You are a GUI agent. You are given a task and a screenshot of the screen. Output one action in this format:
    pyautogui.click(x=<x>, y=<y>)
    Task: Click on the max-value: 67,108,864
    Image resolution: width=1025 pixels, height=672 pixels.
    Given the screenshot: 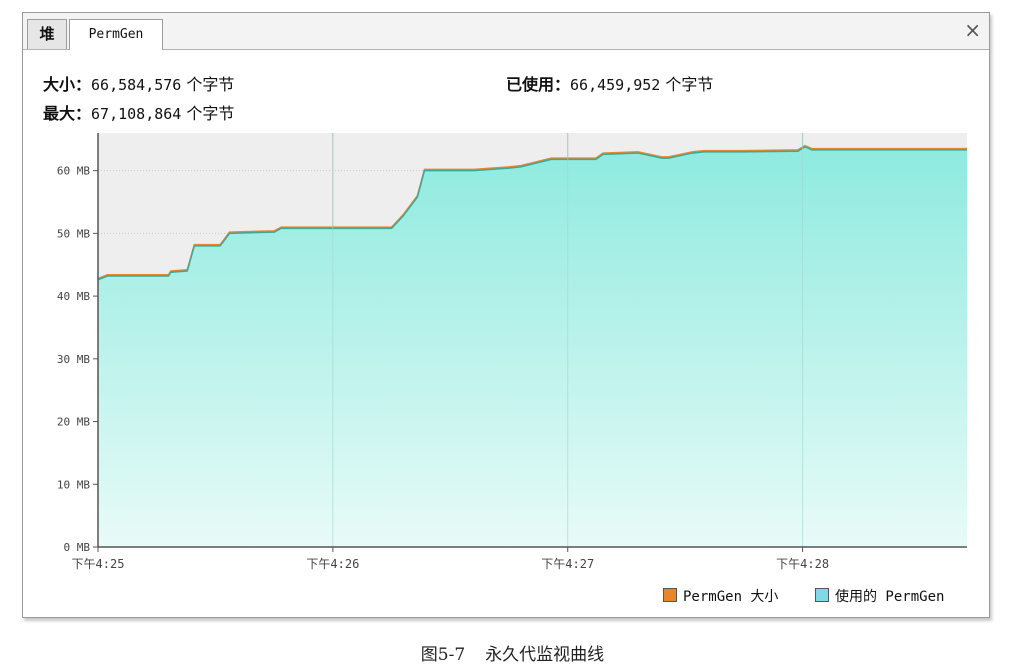 What is the action you would take?
    pyautogui.click(x=136, y=114)
    